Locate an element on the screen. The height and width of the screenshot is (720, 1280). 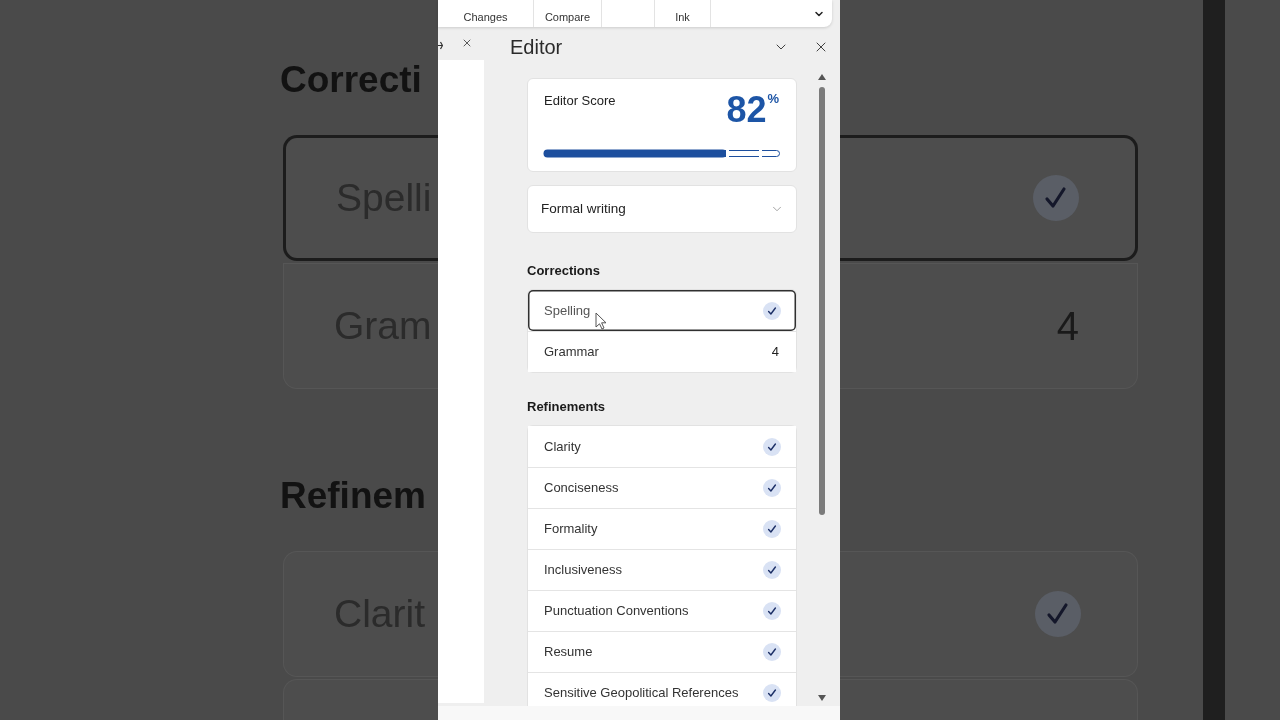
backdrop-heading: Correcti is located at coordinates (351, 80).